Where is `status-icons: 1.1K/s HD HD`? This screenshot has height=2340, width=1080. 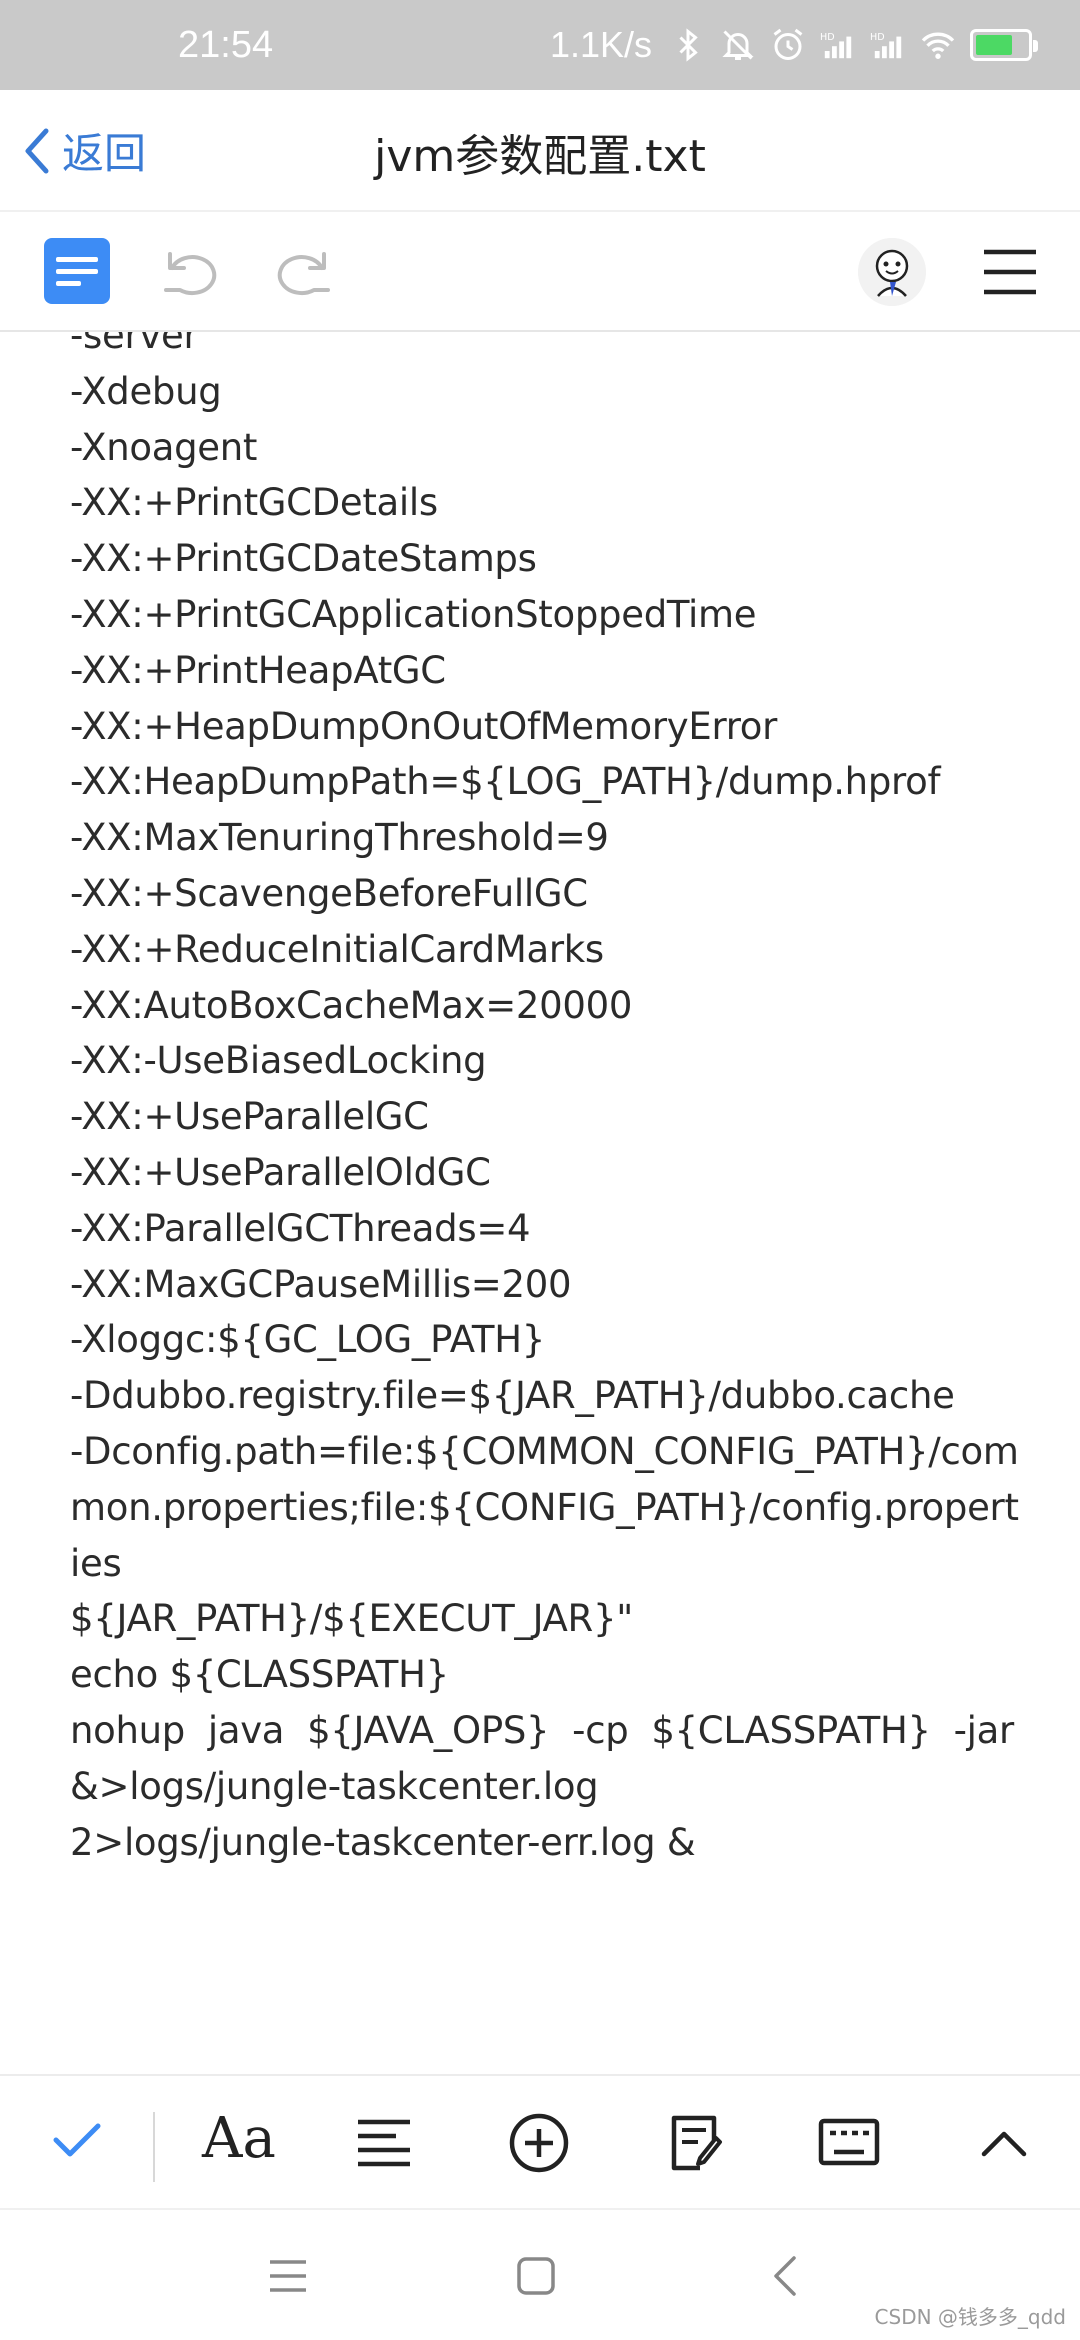 status-icons: 1.1K/s HD HD is located at coordinates (793, 45).